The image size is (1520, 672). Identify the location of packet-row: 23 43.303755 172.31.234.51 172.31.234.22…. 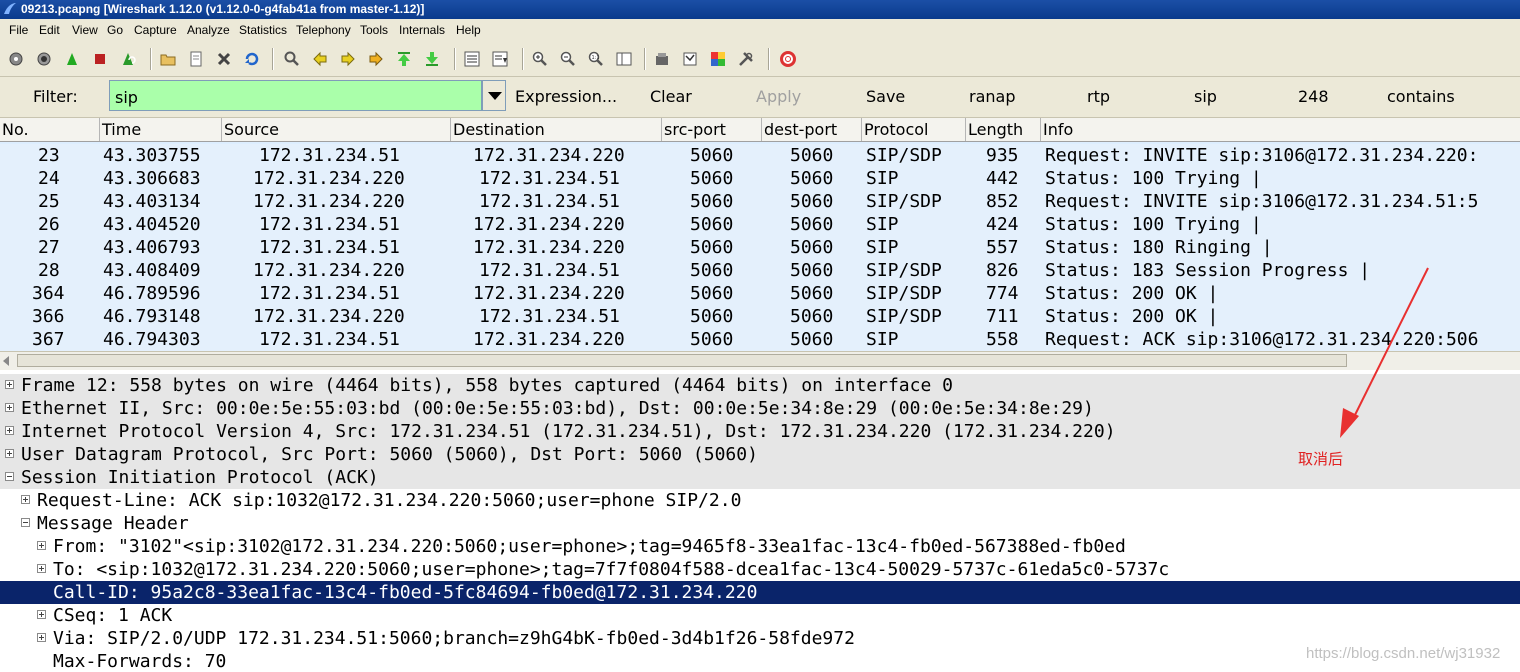
(760, 155).